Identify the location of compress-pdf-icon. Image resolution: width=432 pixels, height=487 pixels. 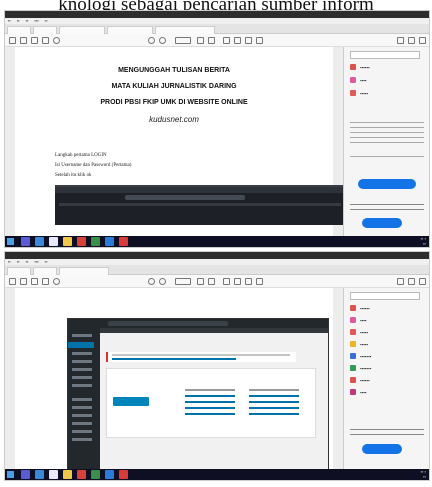
(353, 380).